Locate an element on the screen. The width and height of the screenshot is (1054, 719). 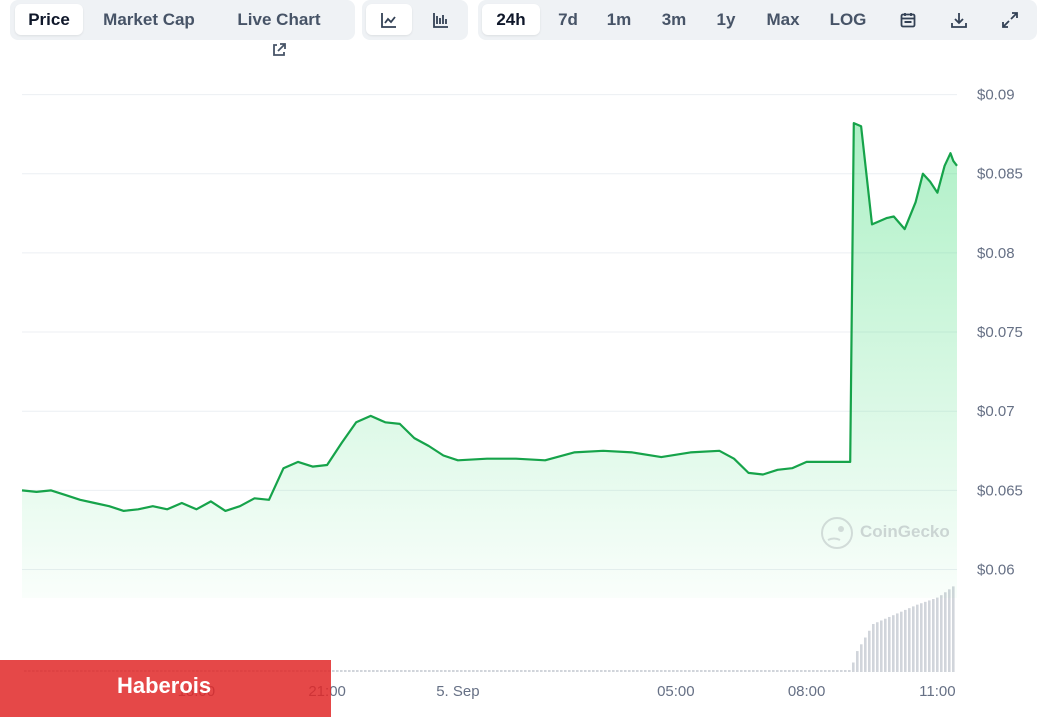
y-tick-label: $0.075 is located at coordinates (1000, 332).